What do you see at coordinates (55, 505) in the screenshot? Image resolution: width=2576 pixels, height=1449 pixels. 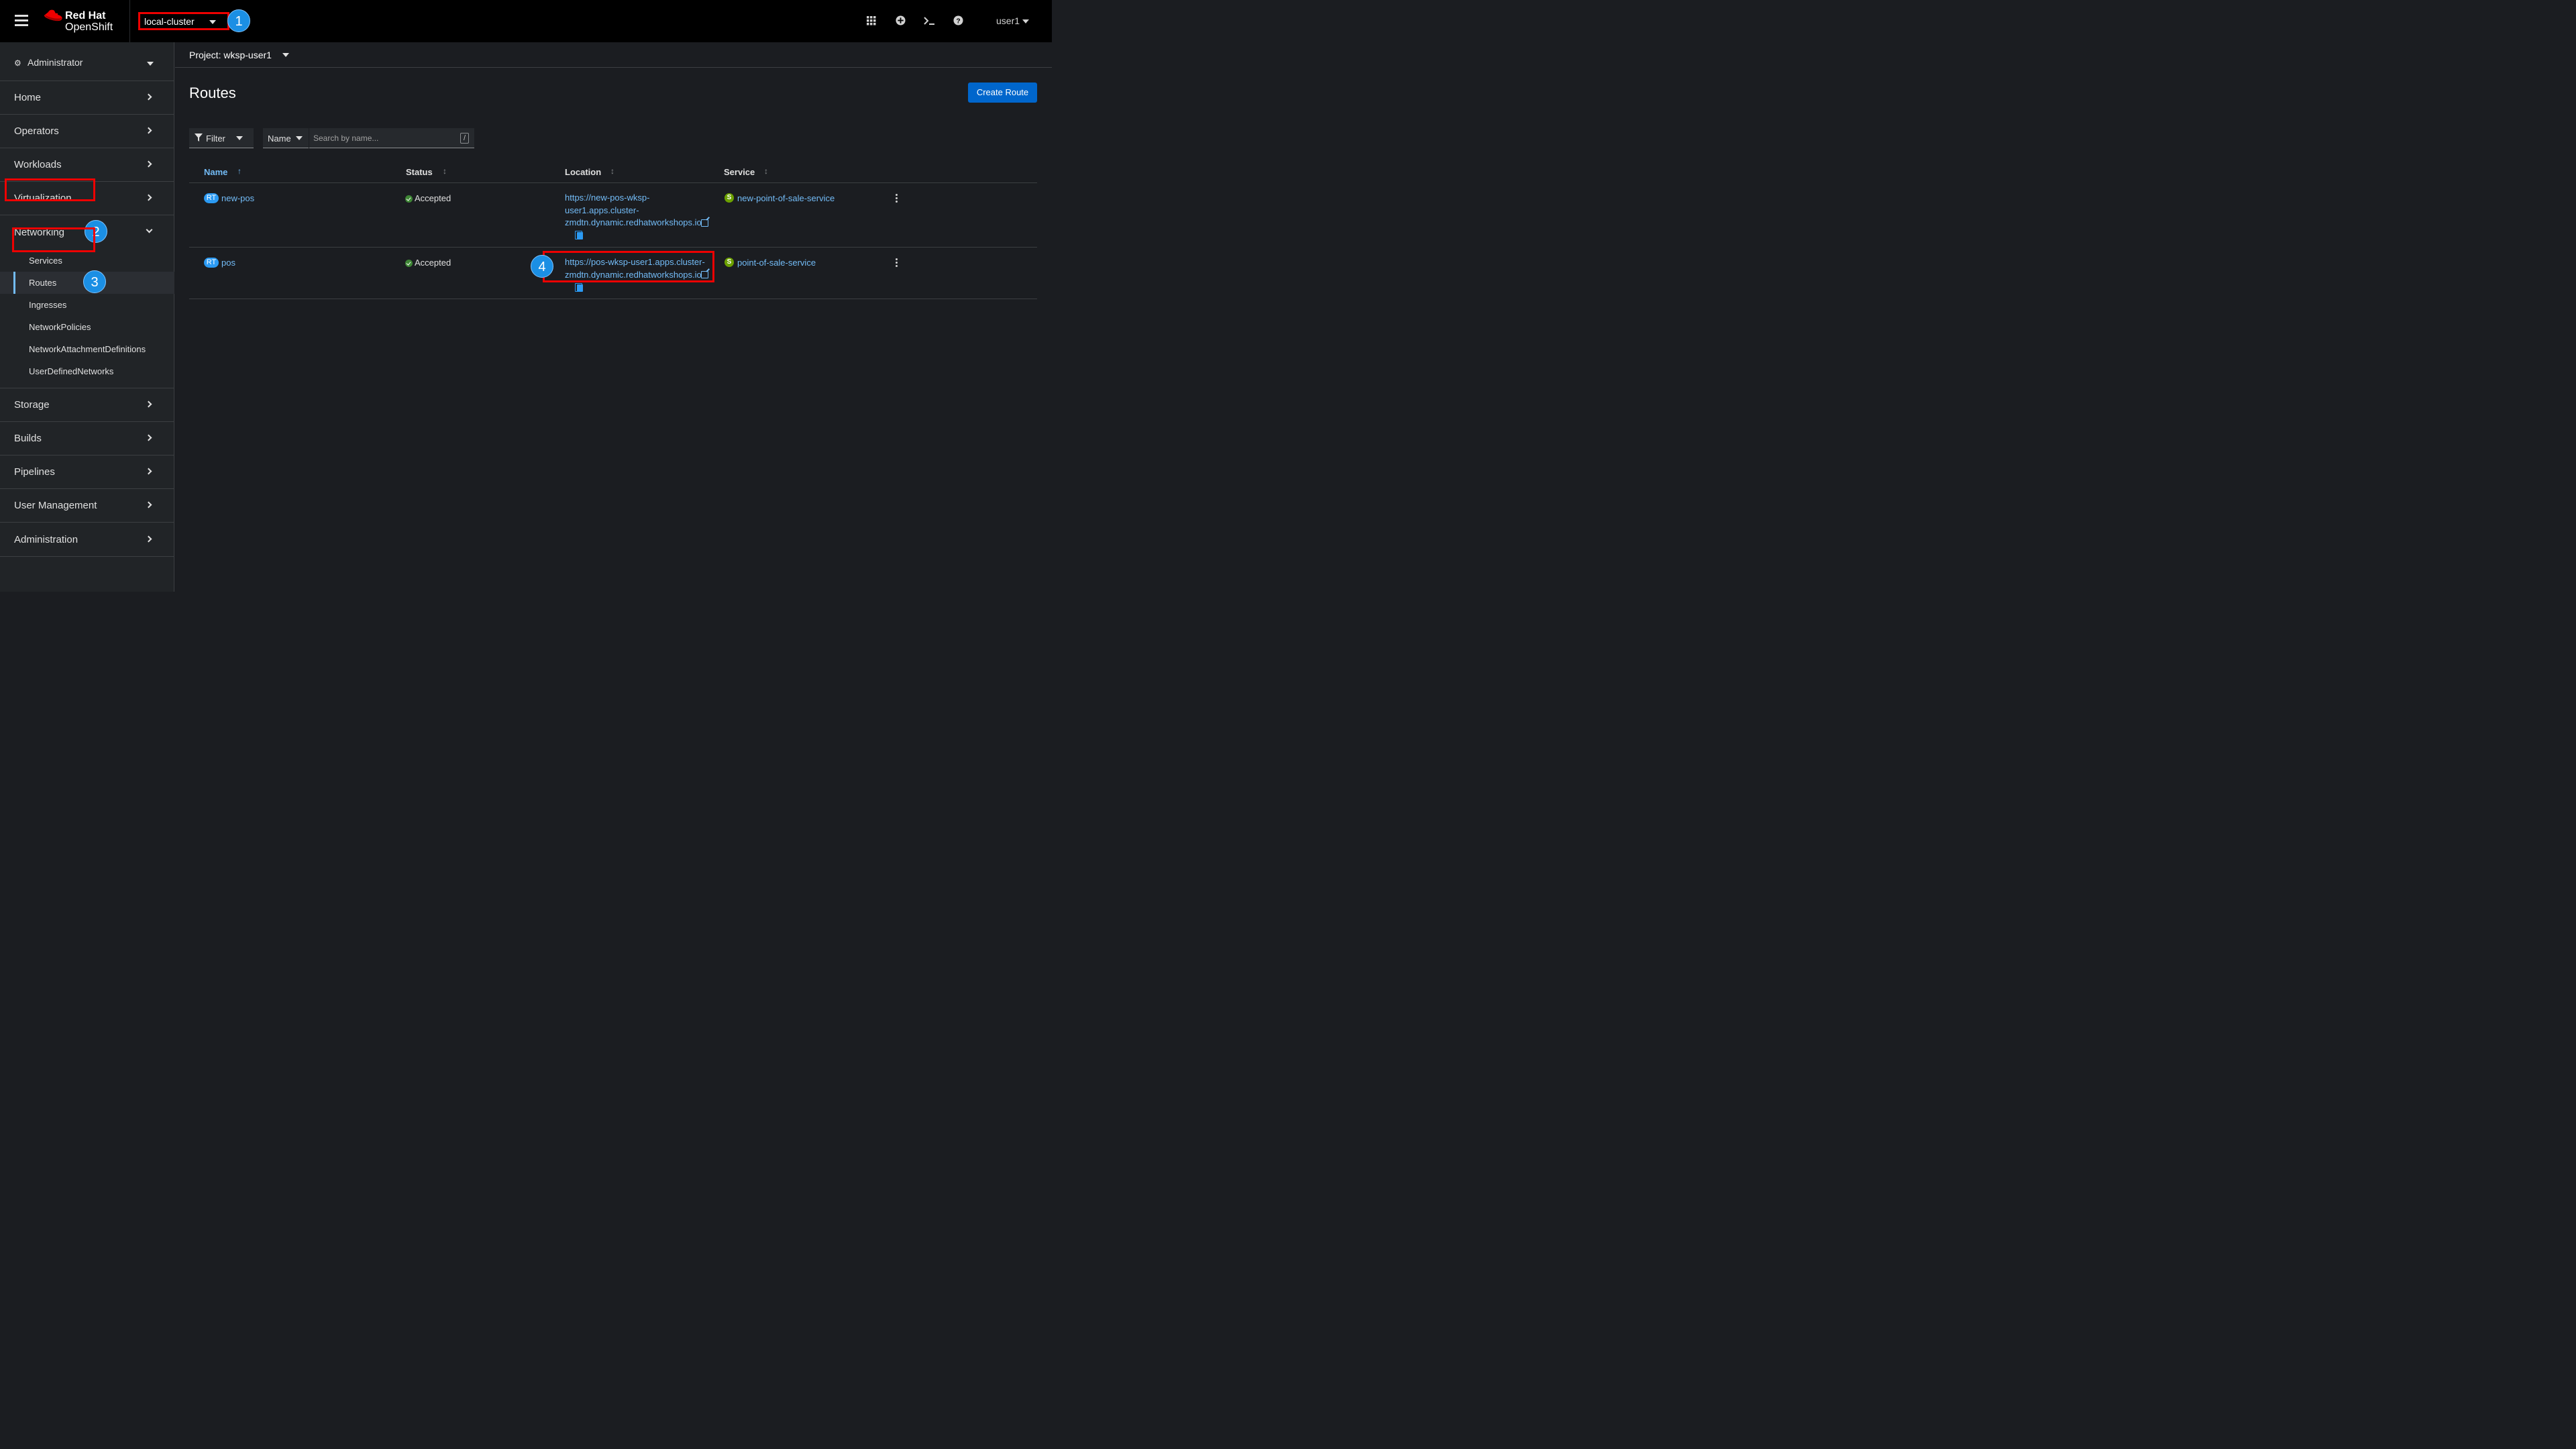 I see `sidebar-item-label: User Management` at bounding box center [55, 505].